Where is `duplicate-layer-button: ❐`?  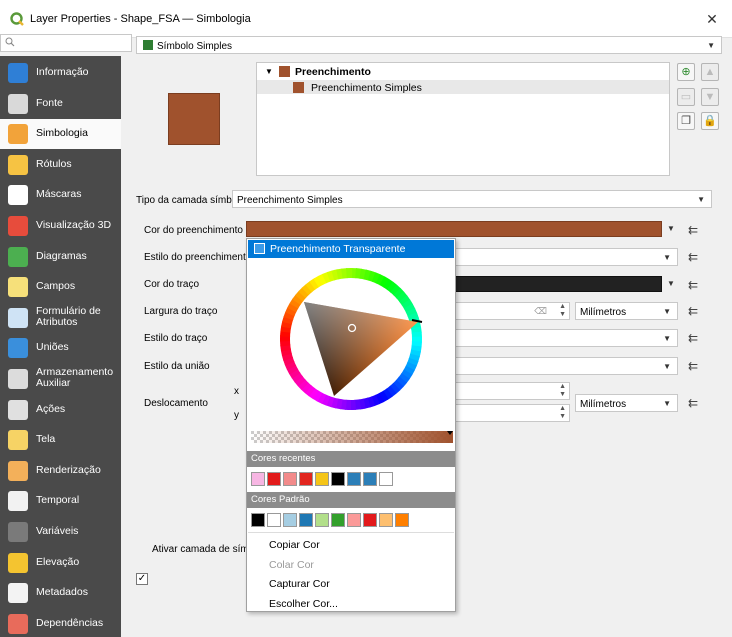
duplicate-layer-button: ❐ is located at coordinates (686, 121).